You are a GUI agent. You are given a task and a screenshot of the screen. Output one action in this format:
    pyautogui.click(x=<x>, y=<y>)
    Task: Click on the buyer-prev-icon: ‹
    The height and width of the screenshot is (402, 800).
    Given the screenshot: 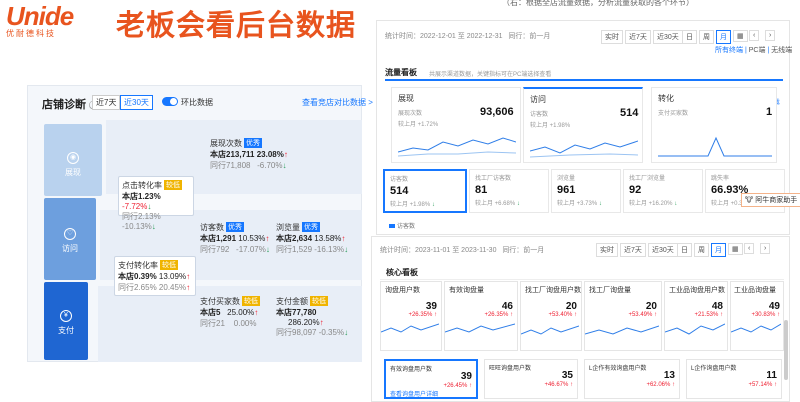 What is the action you would take?
    pyautogui.click(x=749, y=248)
    